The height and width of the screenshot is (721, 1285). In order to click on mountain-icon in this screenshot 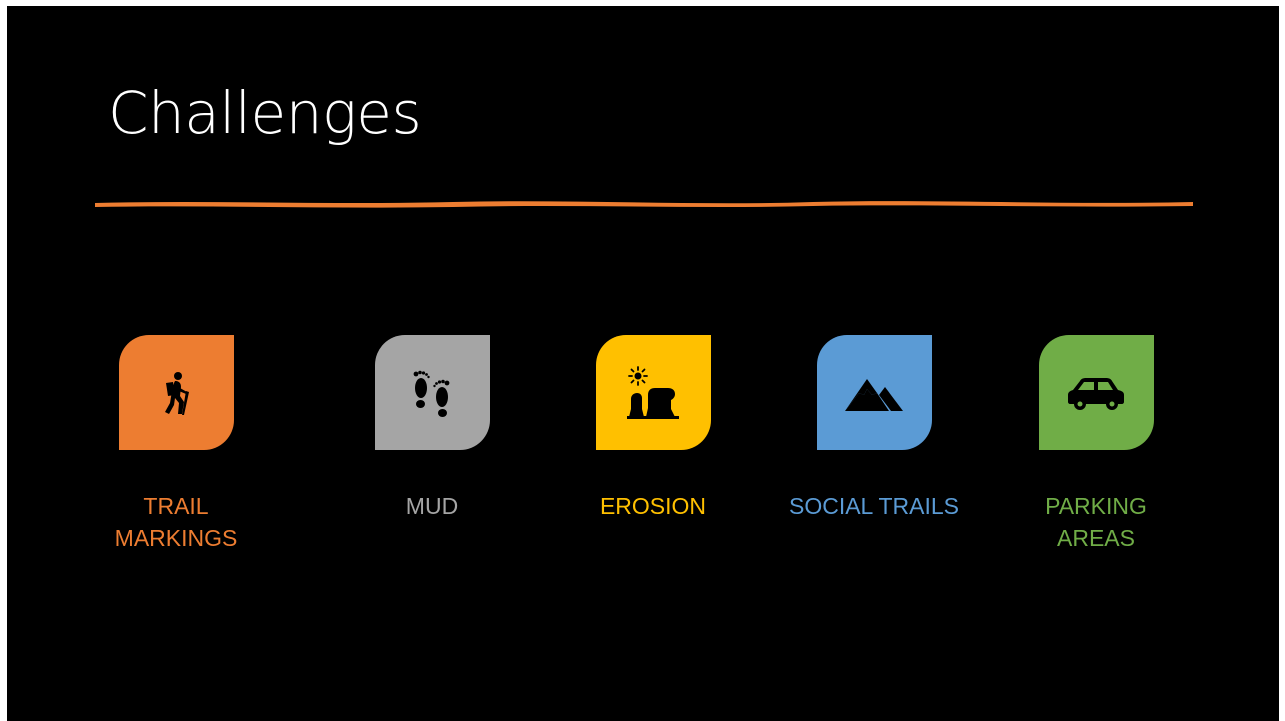, I will do `click(874, 394)`.